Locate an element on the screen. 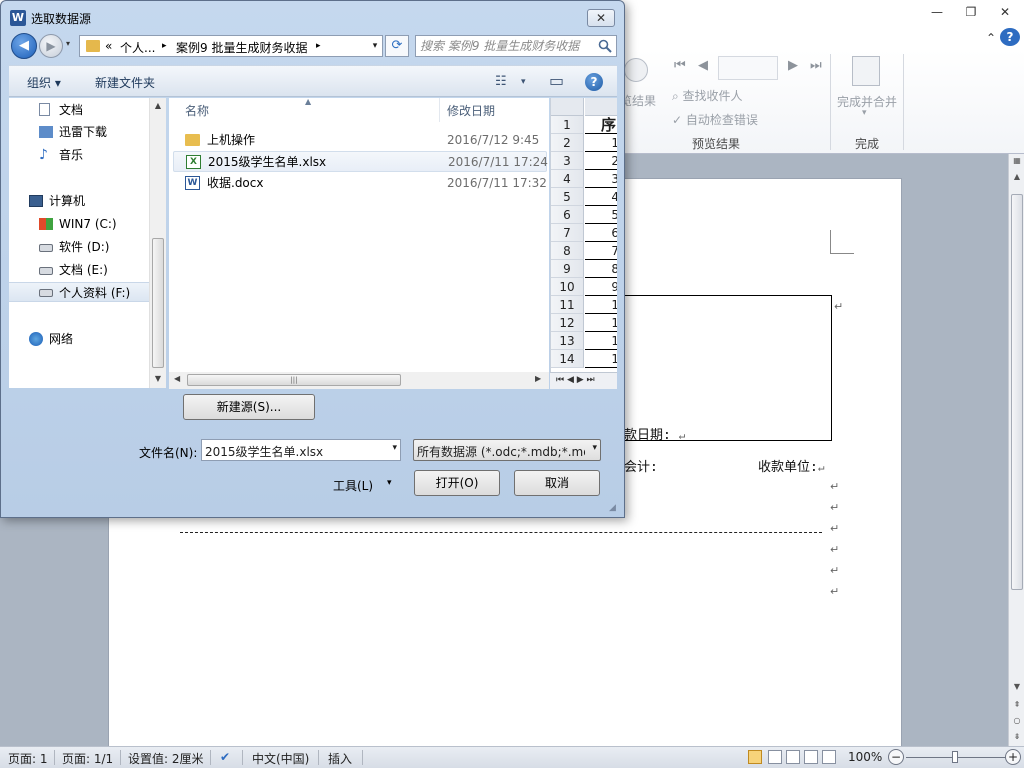 This screenshot has width=1024, height=768. nav-item-music: ♪ 音乐 is located at coordinates (79, 155).